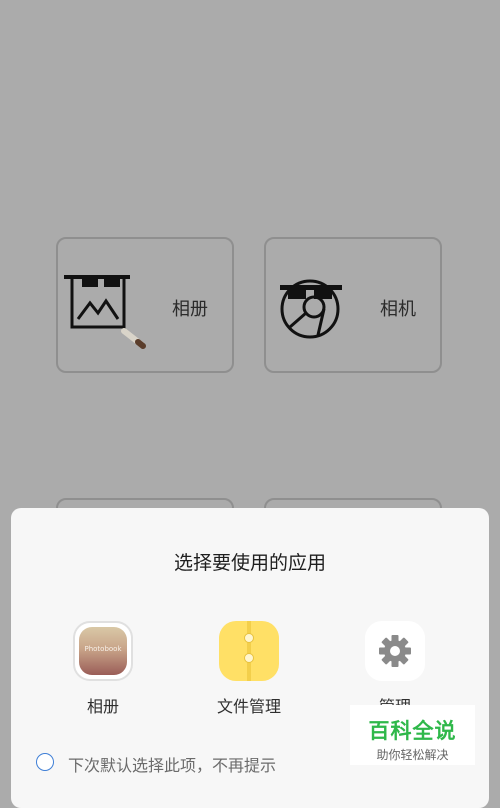 The image size is (500, 808). I want to click on app-option-manager: 管理, so click(395, 669).